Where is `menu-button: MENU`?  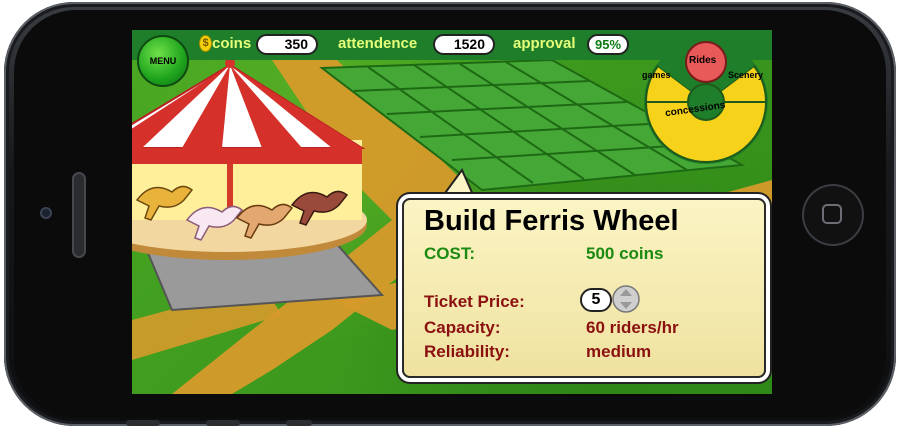 menu-button: MENU is located at coordinates (163, 61).